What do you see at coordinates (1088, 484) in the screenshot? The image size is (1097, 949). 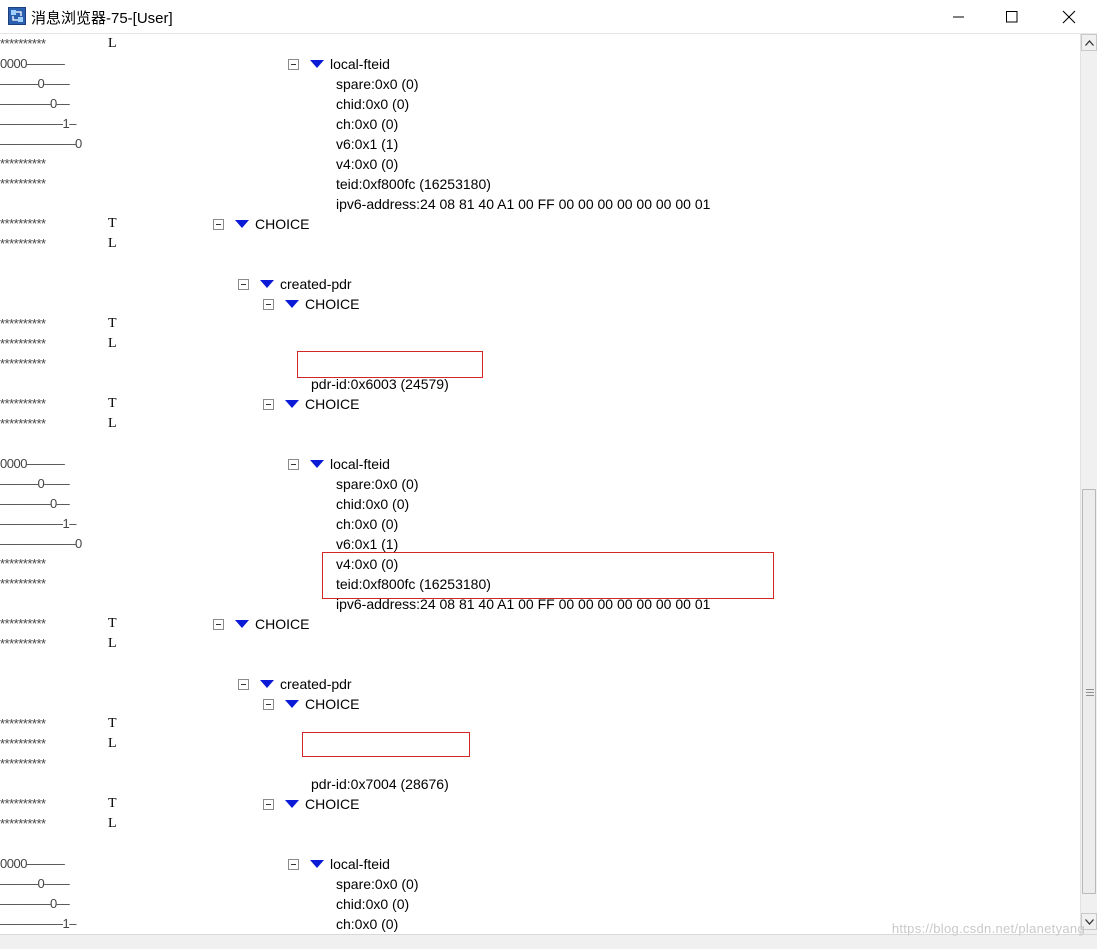 I see `vertical-scrollbar` at bounding box center [1088, 484].